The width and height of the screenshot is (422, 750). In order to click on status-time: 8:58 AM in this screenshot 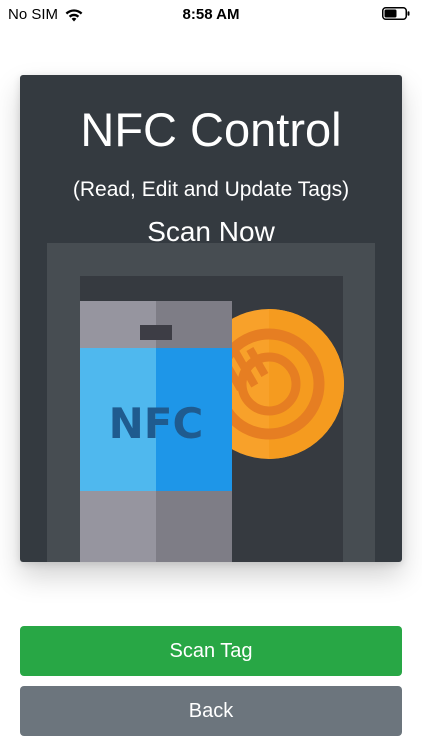, I will do `click(211, 14)`.